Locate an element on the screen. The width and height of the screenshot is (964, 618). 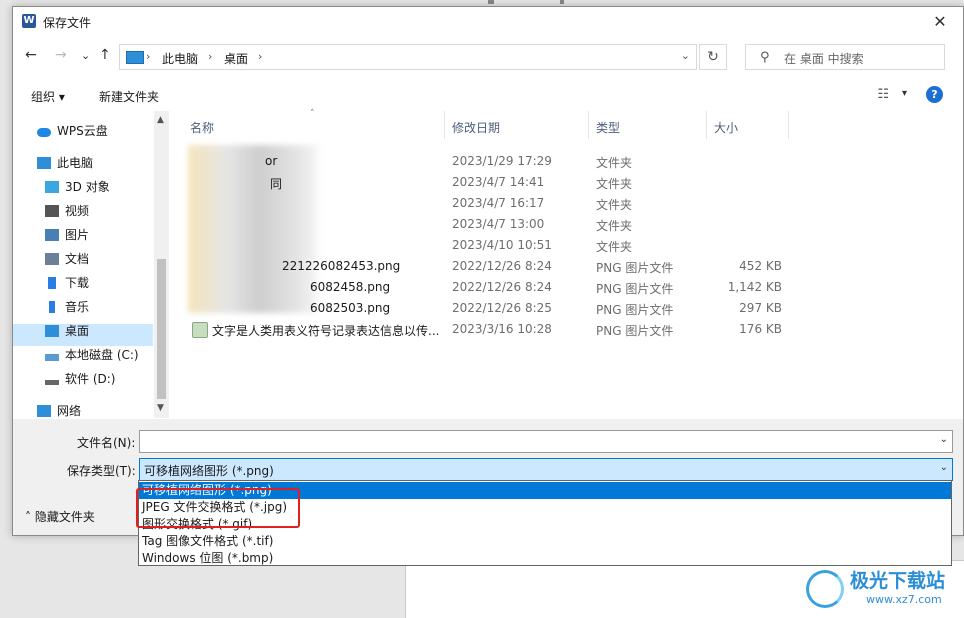
title-bar: W 保存文件 ✕ is located at coordinates (488, 22).